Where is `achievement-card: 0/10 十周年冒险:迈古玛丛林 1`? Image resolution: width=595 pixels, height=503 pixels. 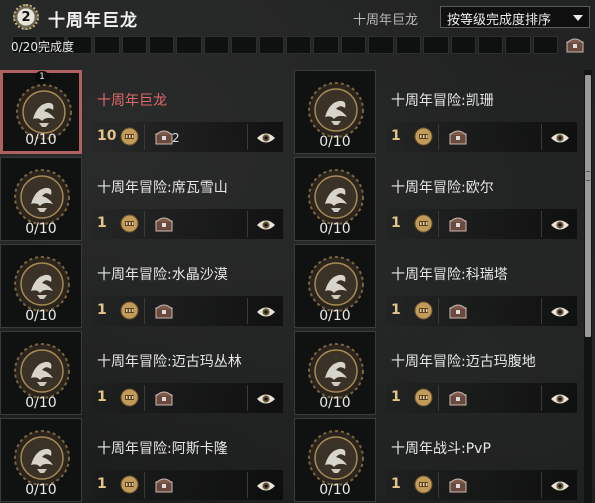
achievement-card: 0/10 十周年冒险:迈古玛丛林 1 is located at coordinates (141, 373).